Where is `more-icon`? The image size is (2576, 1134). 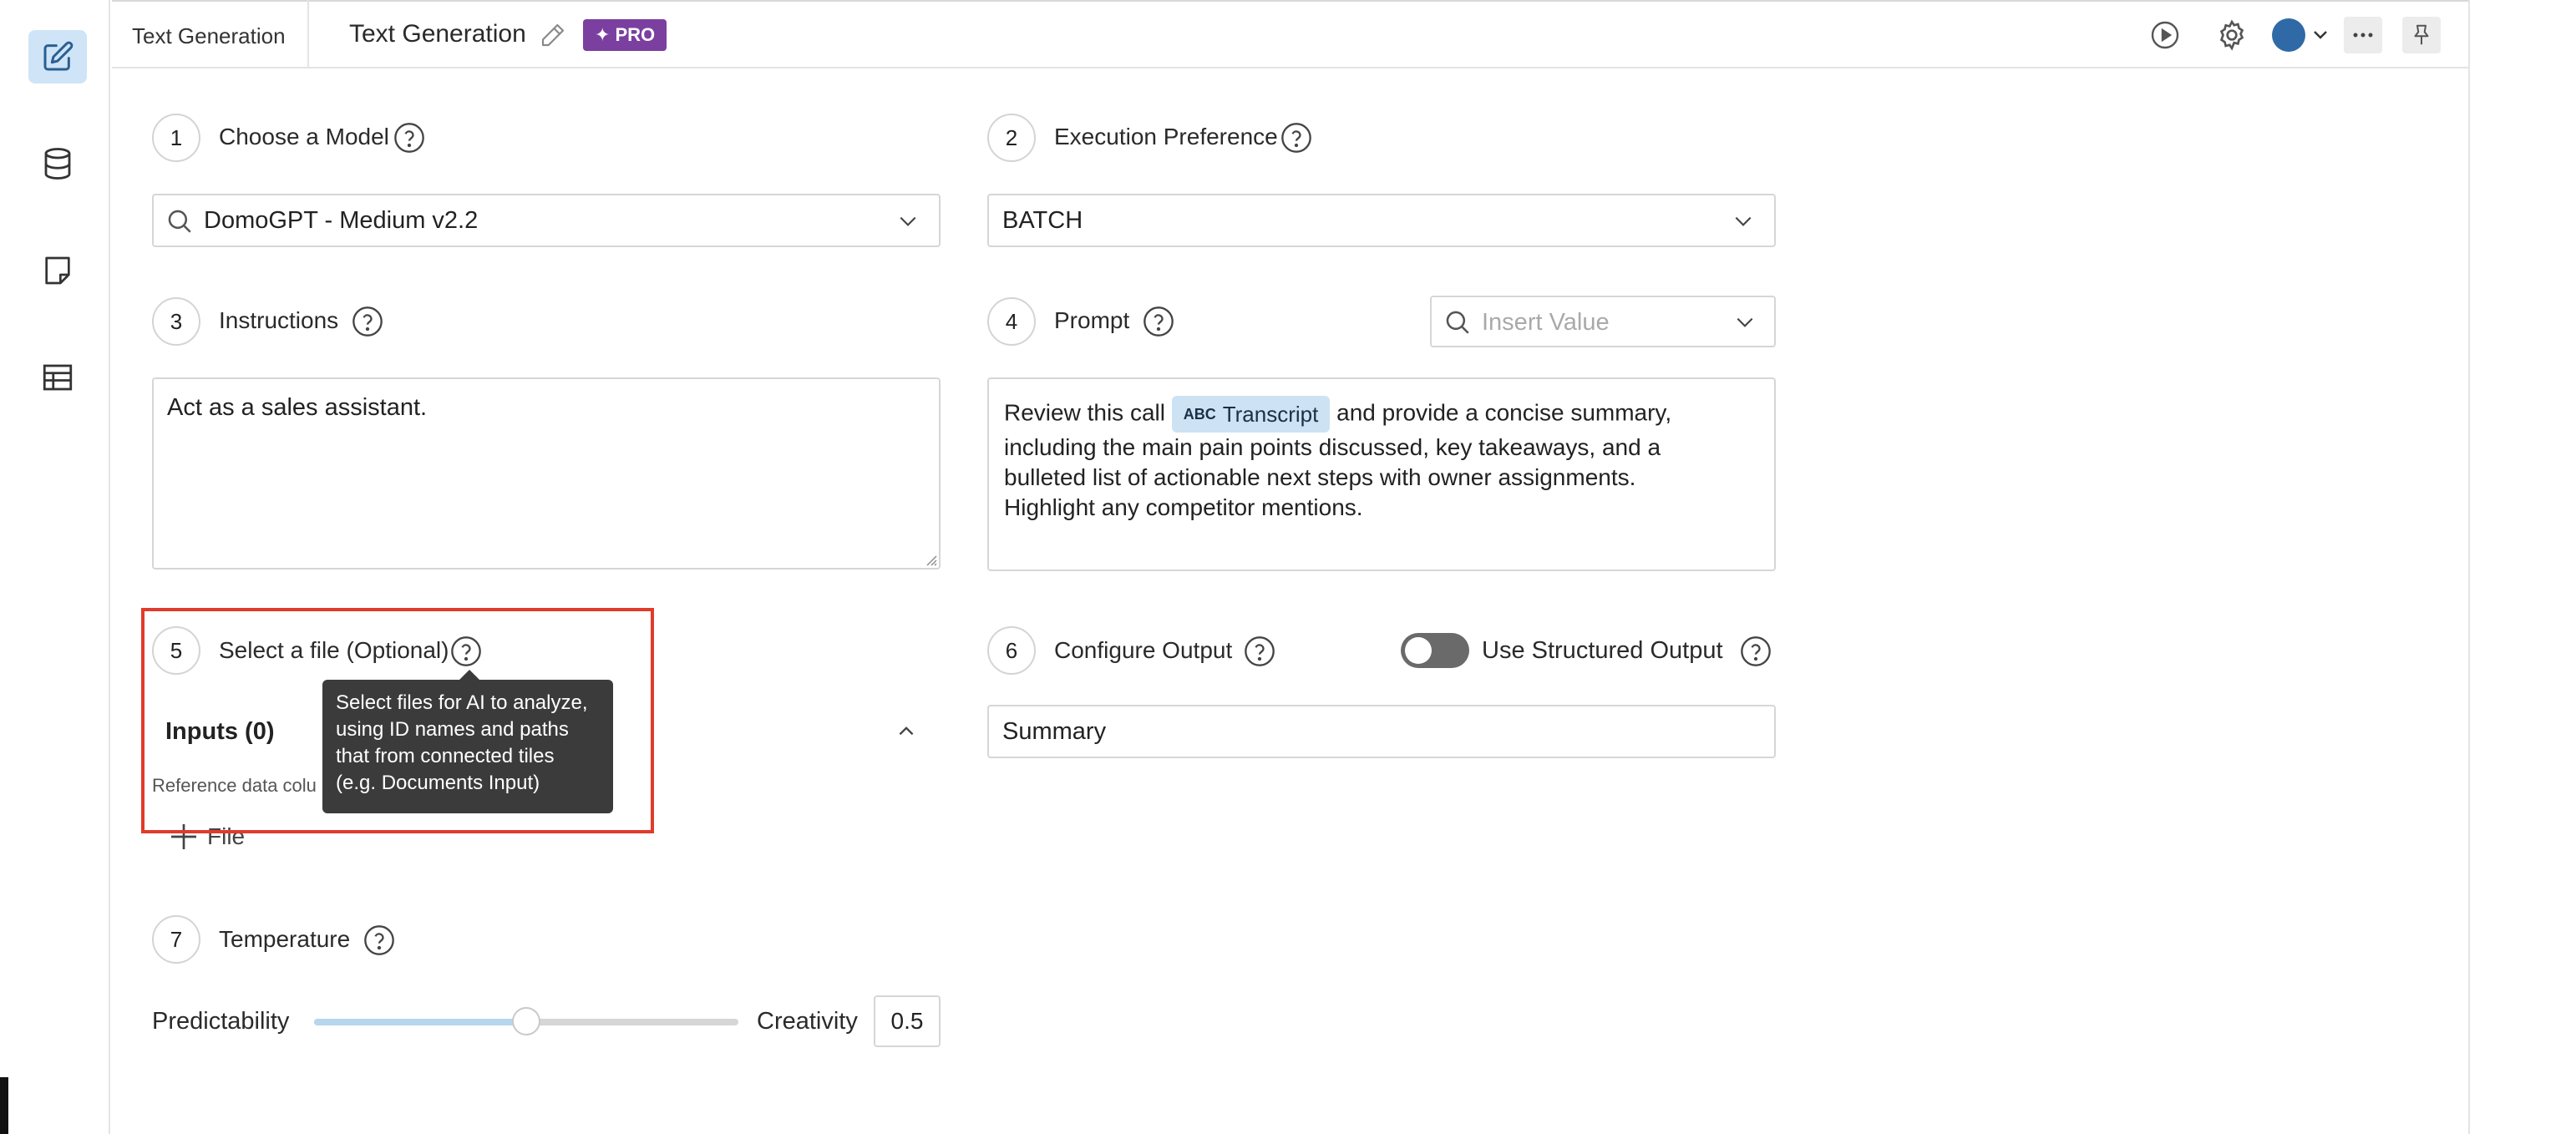
more-icon is located at coordinates (2363, 36).